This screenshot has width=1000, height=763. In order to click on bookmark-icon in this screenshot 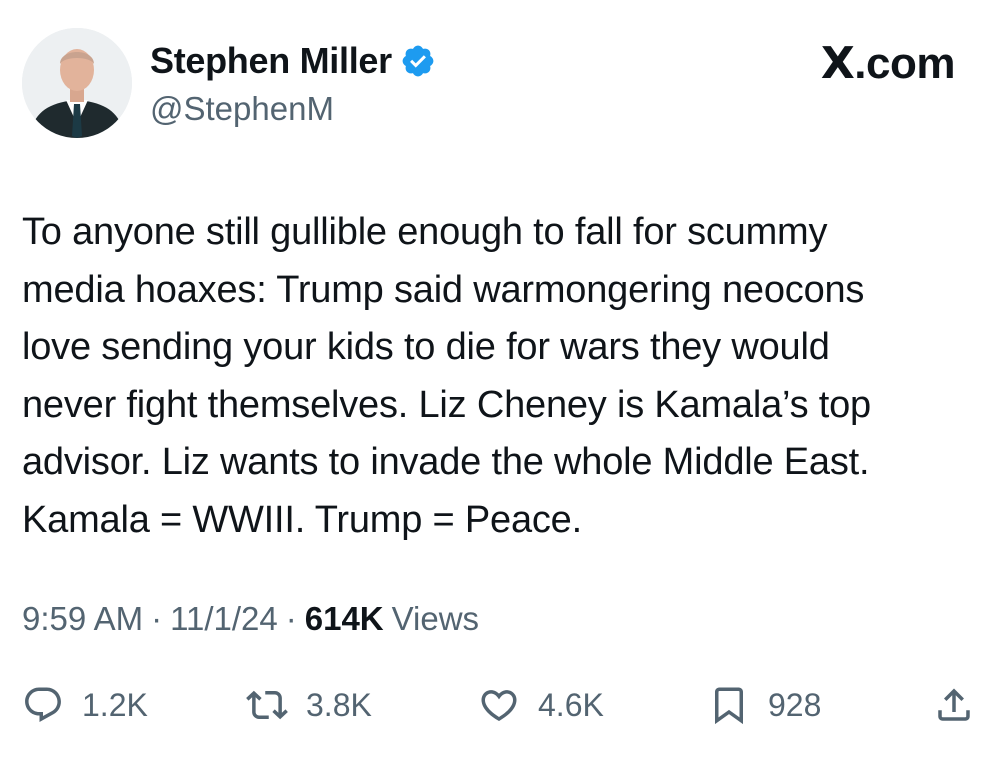, I will do `click(729, 706)`.